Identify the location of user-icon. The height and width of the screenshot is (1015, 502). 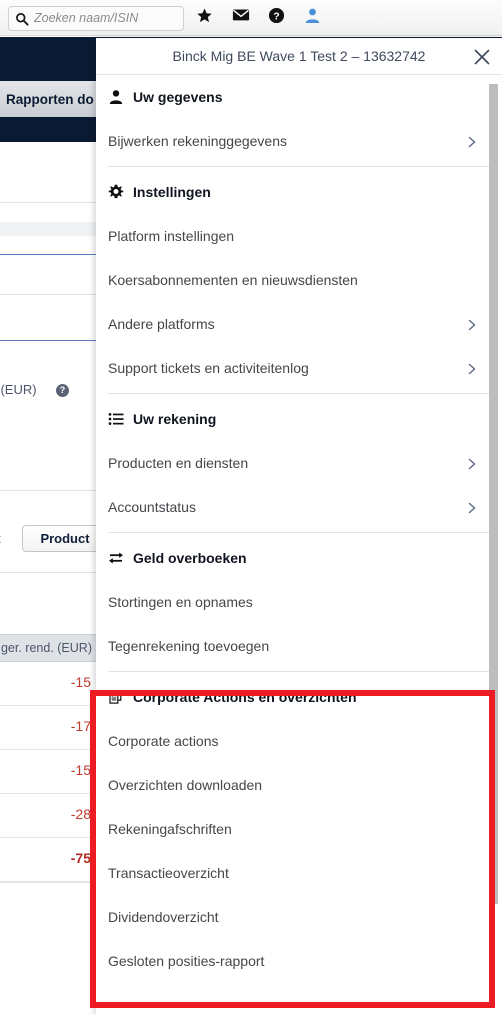
(312, 15).